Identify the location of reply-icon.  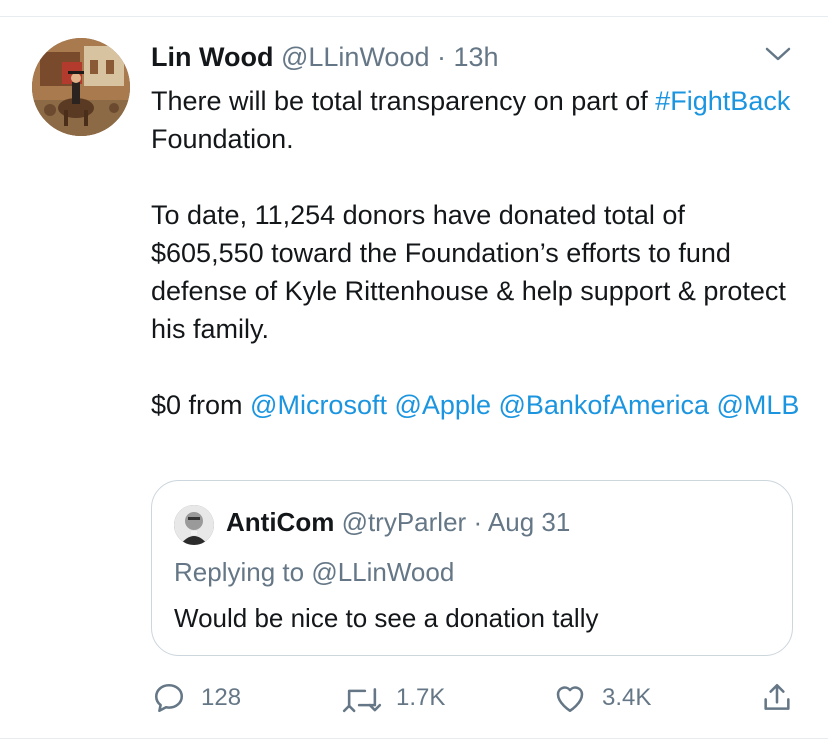
(169, 698).